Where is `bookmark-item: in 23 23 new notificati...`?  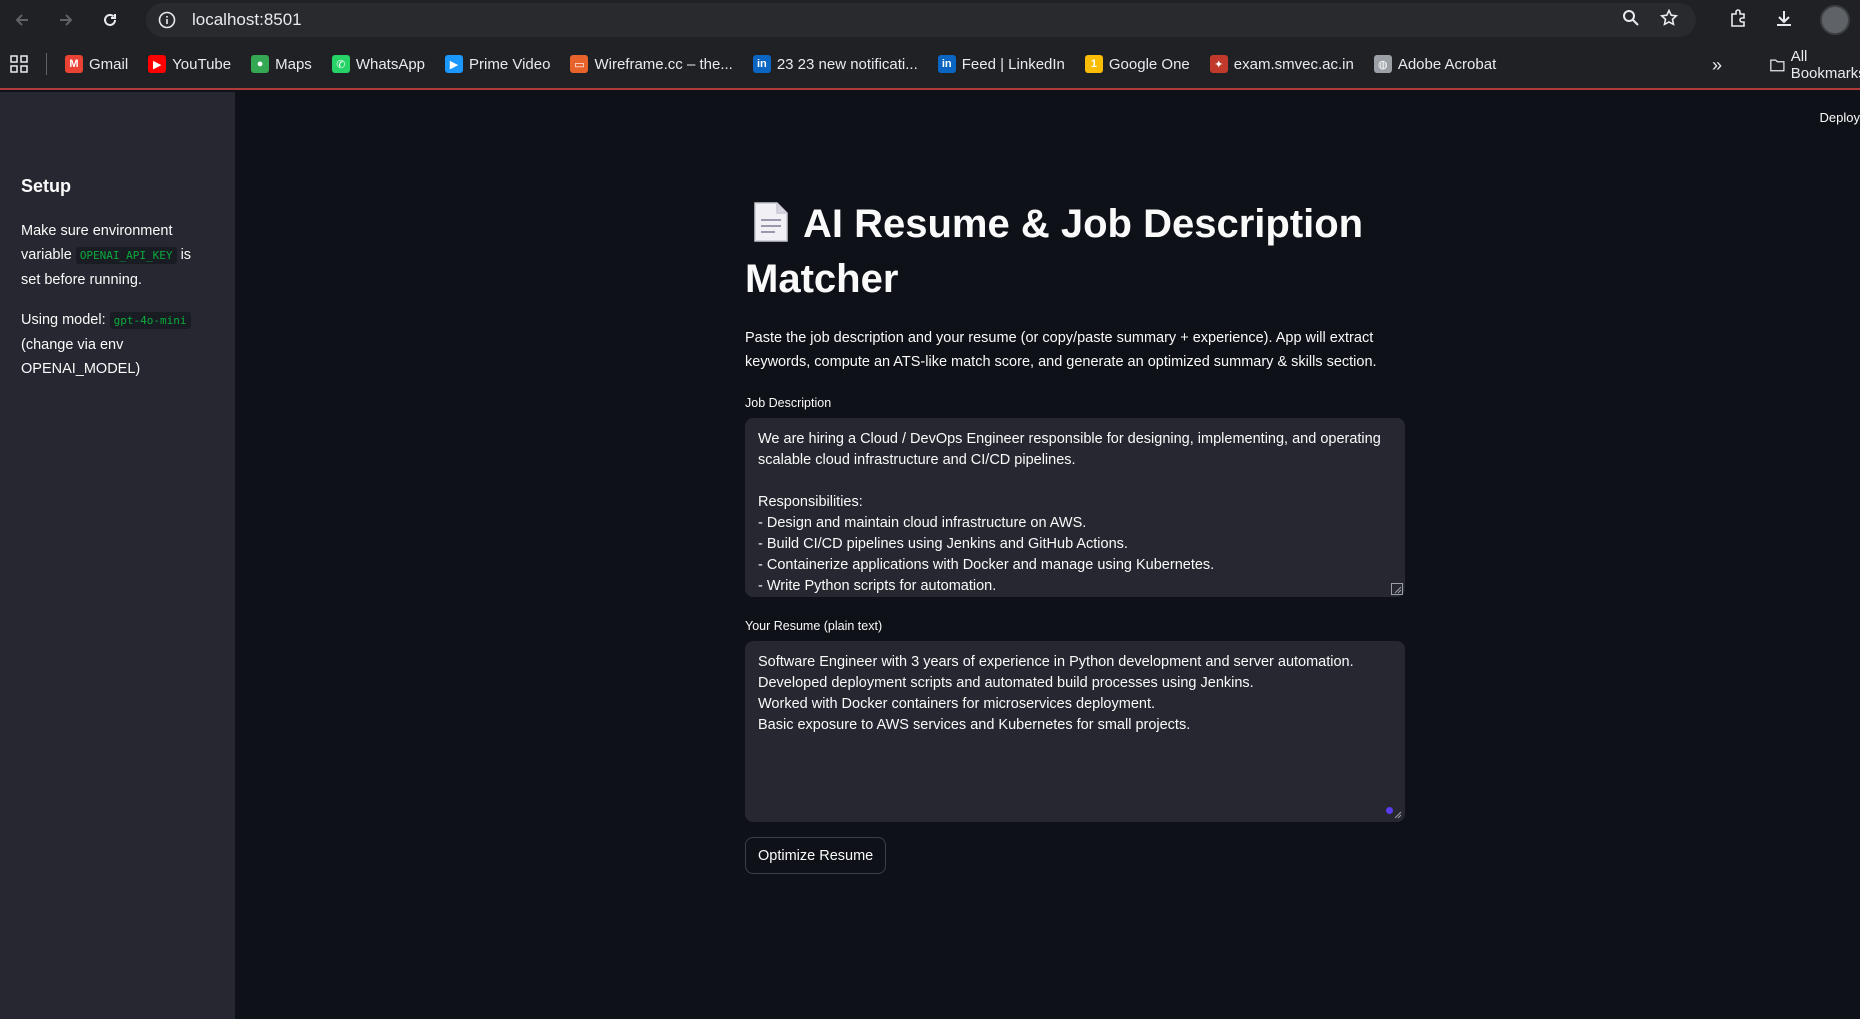 bookmark-item: in 23 23 new notificati... is located at coordinates (835, 64).